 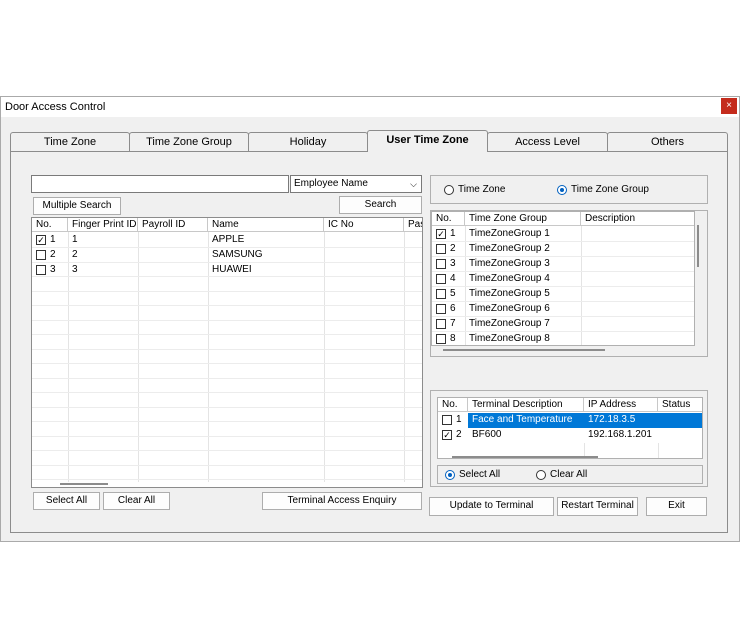 What do you see at coordinates (136, 501) in the screenshot?
I see `clear-all-button: Clear All` at bounding box center [136, 501].